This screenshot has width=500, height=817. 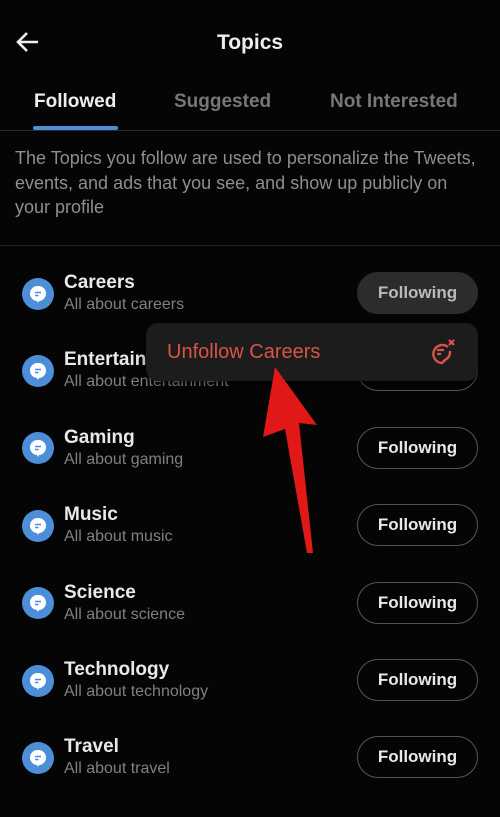 I want to click on tab-suggested: Suggested, so click(x=222, y=102).